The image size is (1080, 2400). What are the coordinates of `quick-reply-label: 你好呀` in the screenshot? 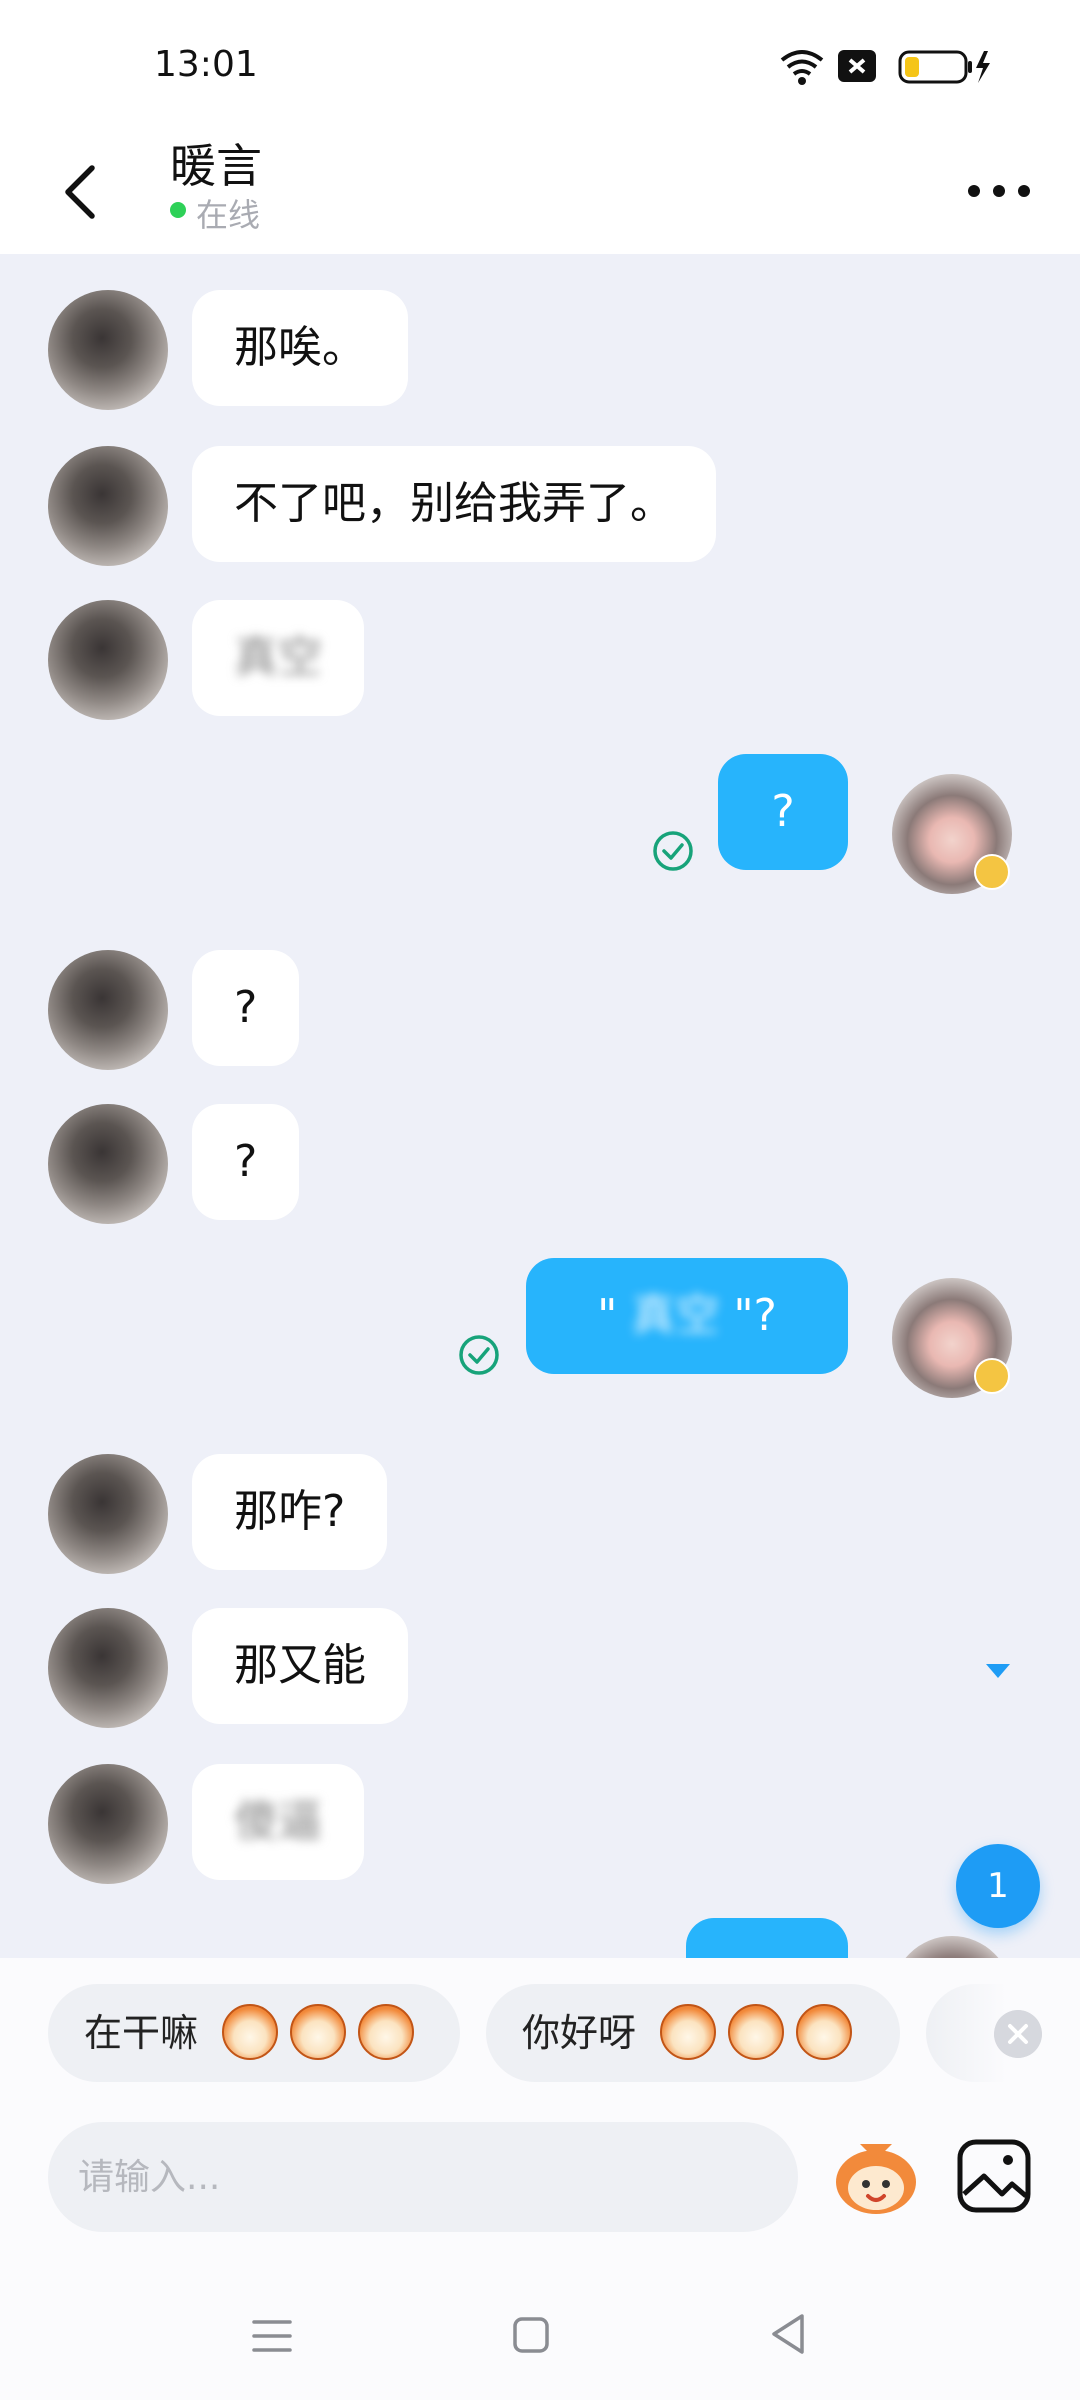 It's located at (579, 2033).